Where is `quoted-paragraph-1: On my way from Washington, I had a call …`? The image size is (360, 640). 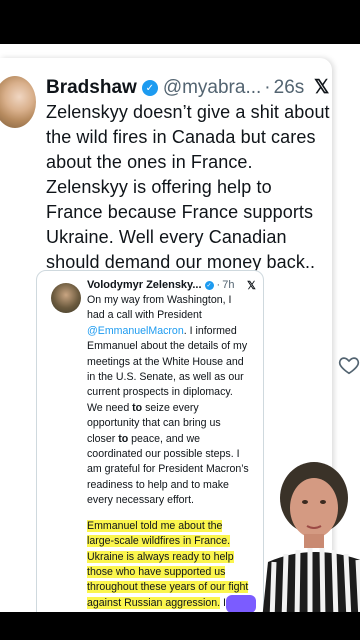
quoted-paragraph-1: On my way from Washington, I had a call … is located at coordinates (168, 400).